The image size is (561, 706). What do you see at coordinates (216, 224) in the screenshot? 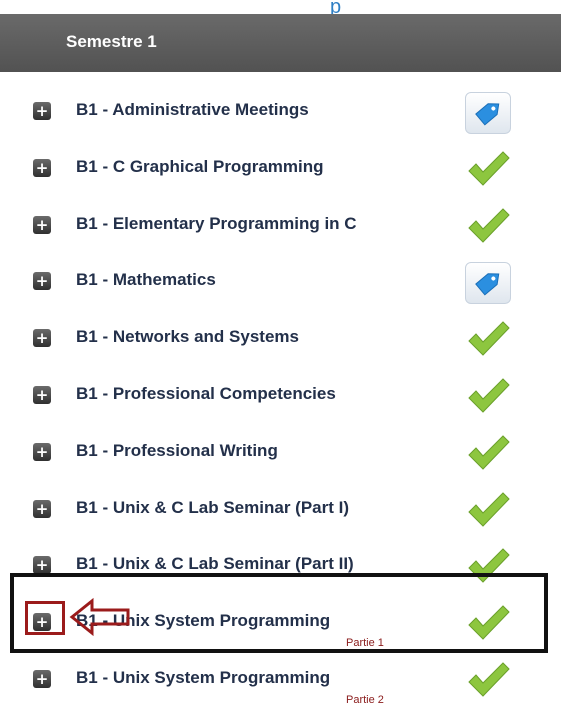
I see `module-label: B1 - Elementary Programming in C` at bounding box center [216, 224].